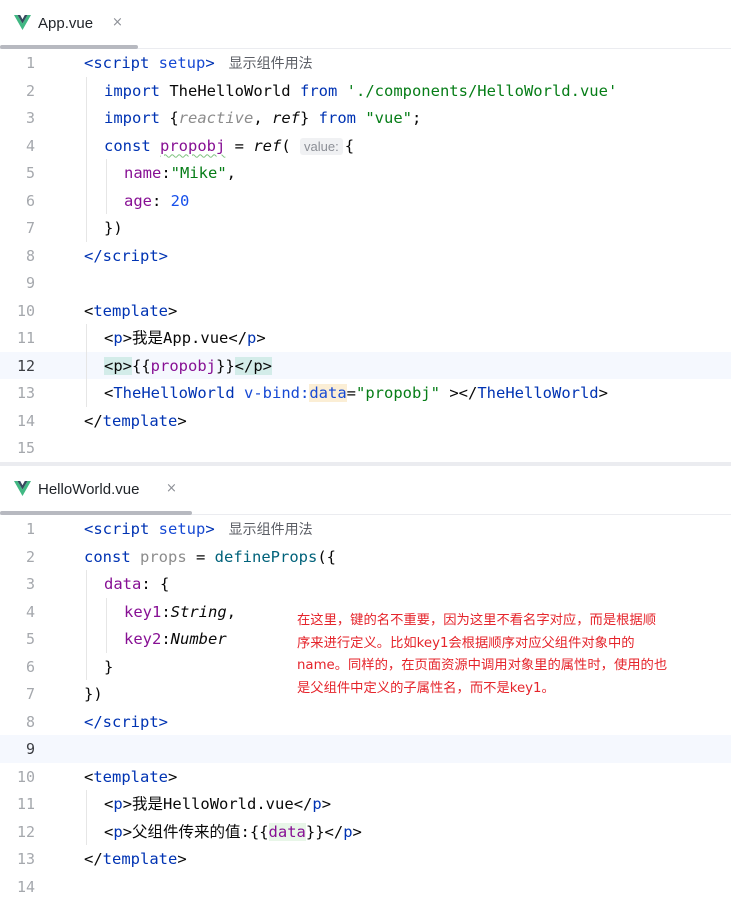  Describe the element at coordinates (365, 859) in the screenshot. I see `code-line: 13</template>` at that location.